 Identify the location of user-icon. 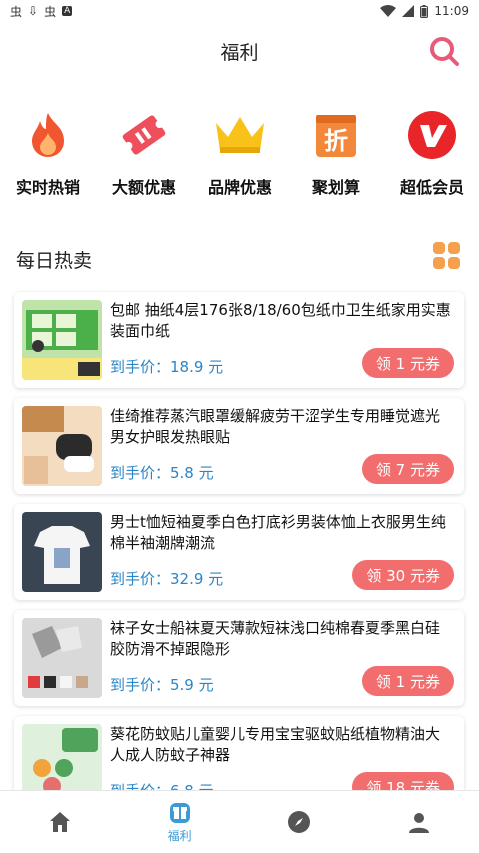
(419, 823).